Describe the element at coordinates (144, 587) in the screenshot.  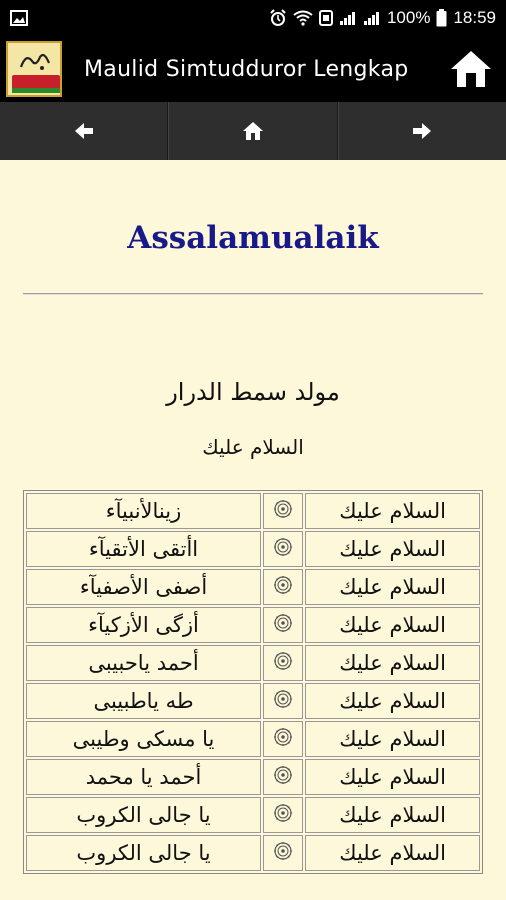
I see `verse-second-half: أصفى الأصفيآء` at that location.